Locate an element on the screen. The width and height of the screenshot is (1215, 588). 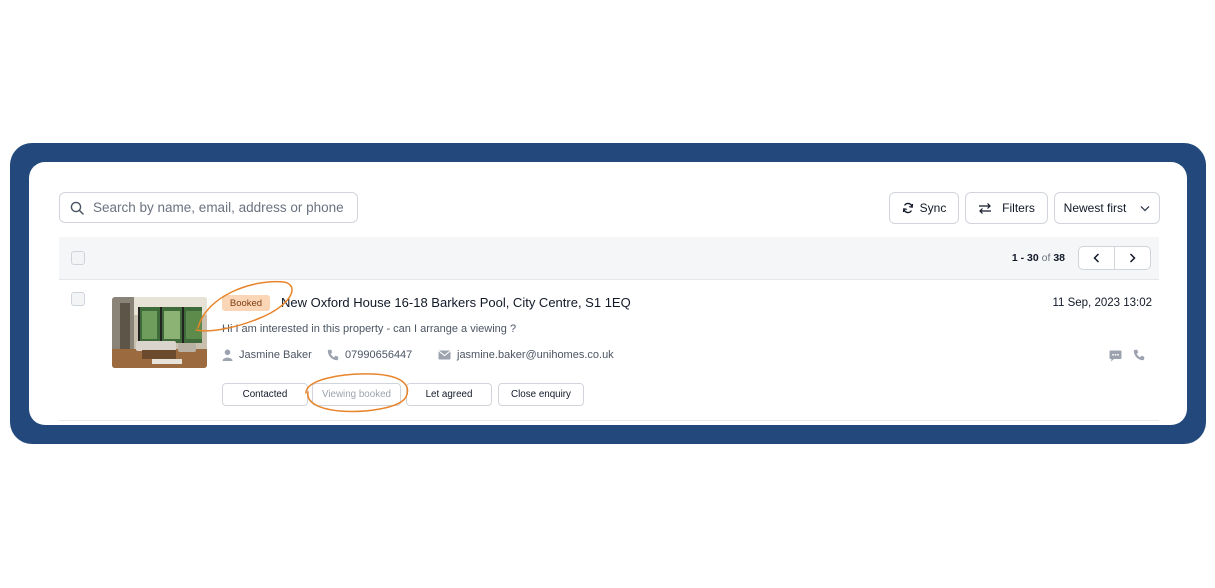
pagination-controls is located at coordinates (1114, 258).